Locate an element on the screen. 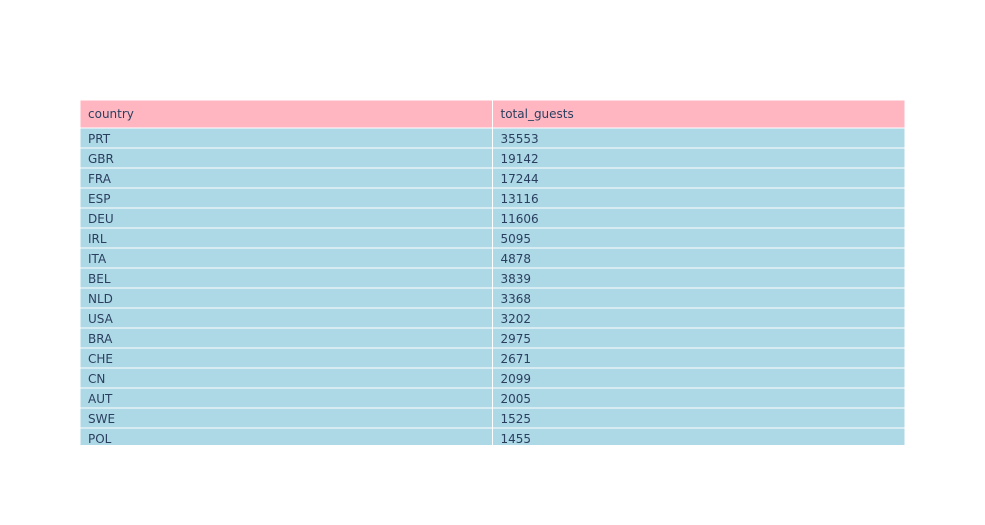 The height and width of the screenshot is (525, 985). header-label-country: country is located at coordinates (111, 114).